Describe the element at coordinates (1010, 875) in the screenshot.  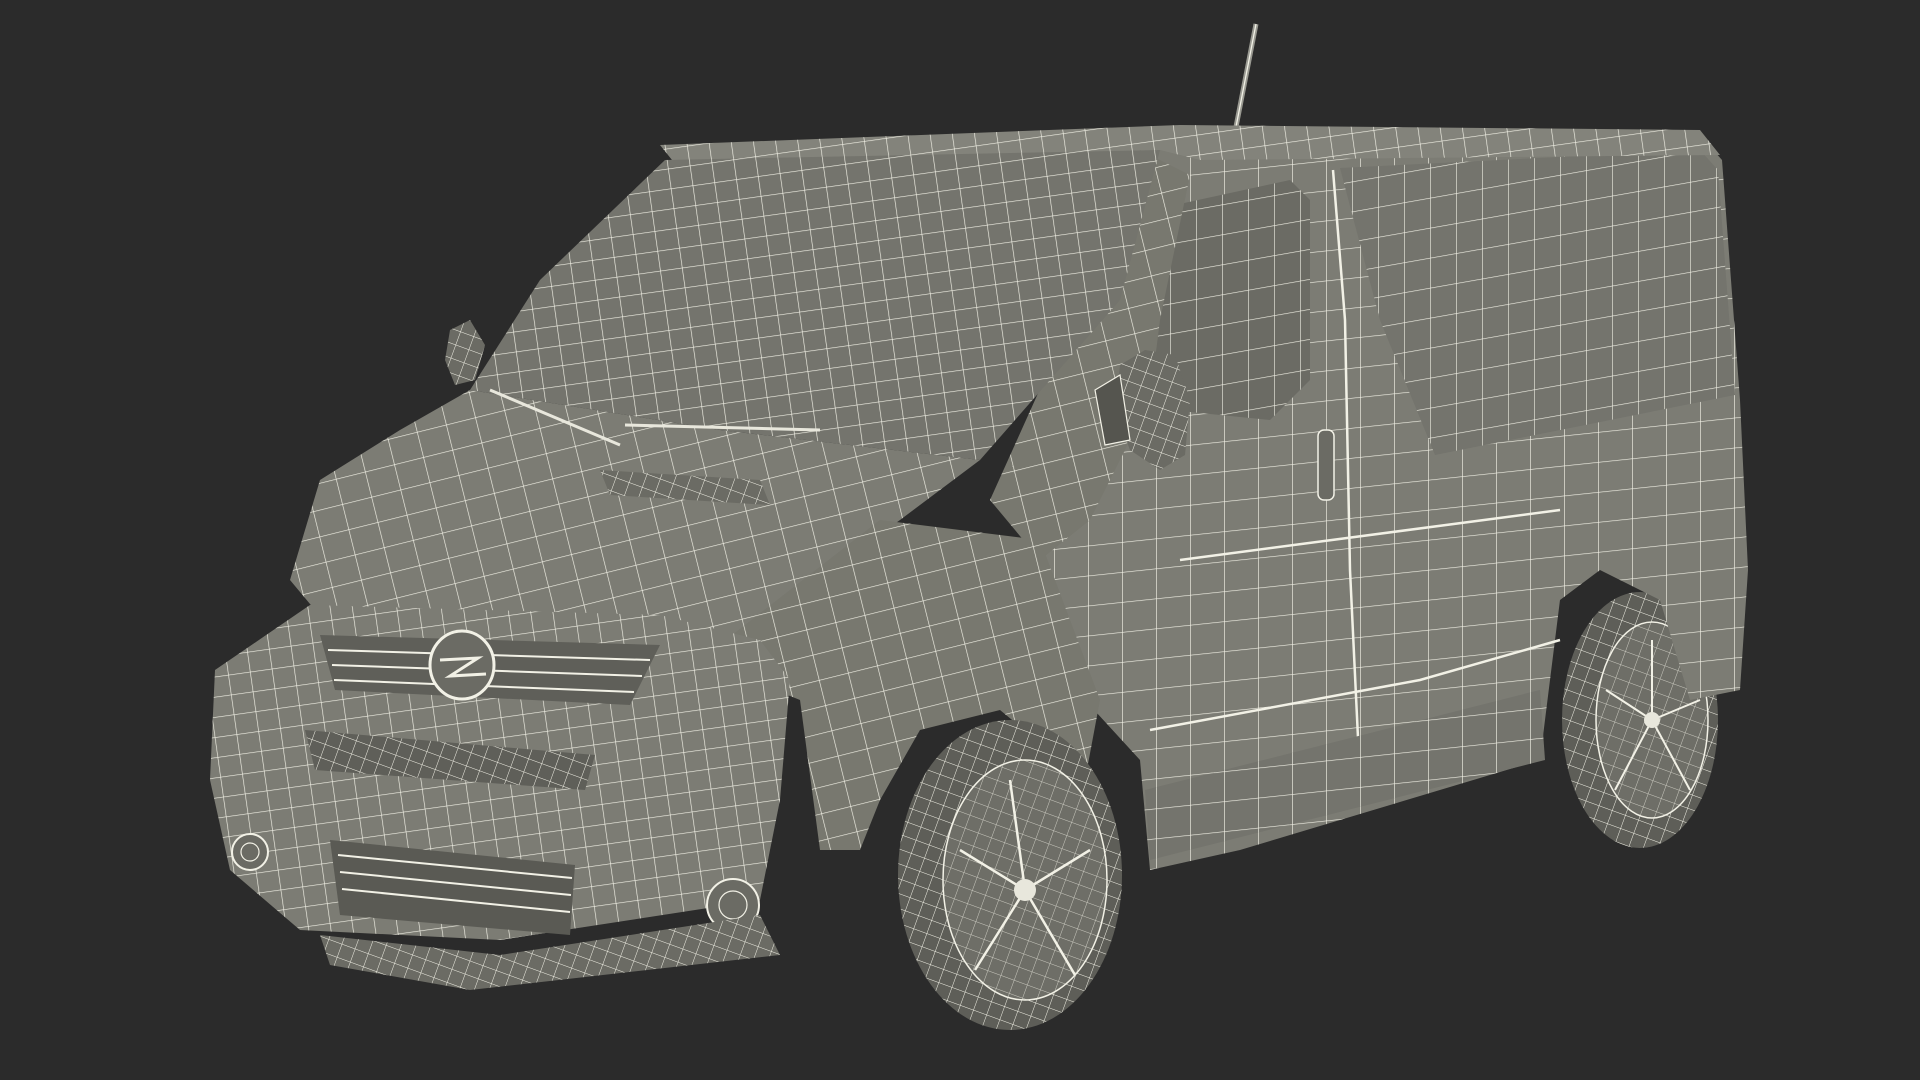
I see `front-wheel` at that location.